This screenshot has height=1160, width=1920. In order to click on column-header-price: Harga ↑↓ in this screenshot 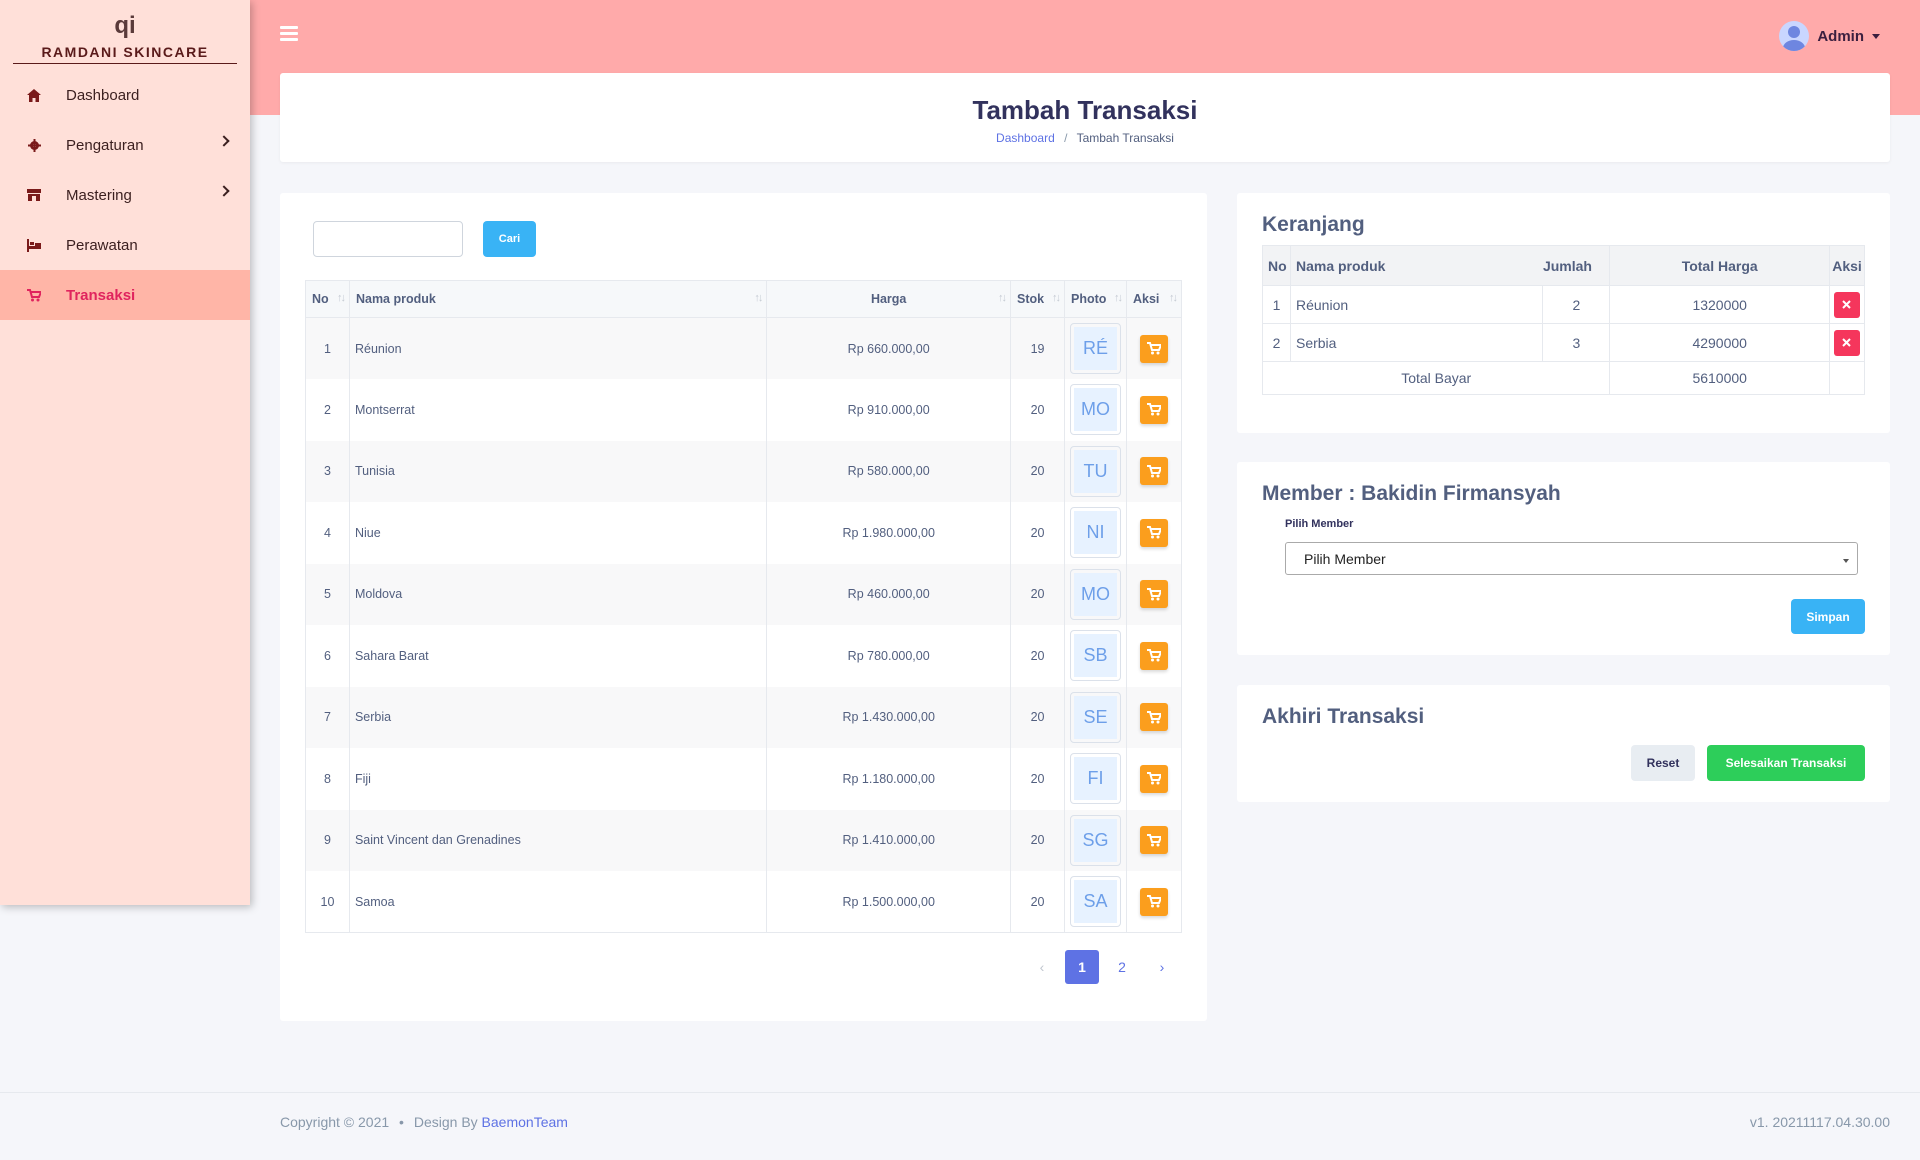, I will do `click(889, 299)`.